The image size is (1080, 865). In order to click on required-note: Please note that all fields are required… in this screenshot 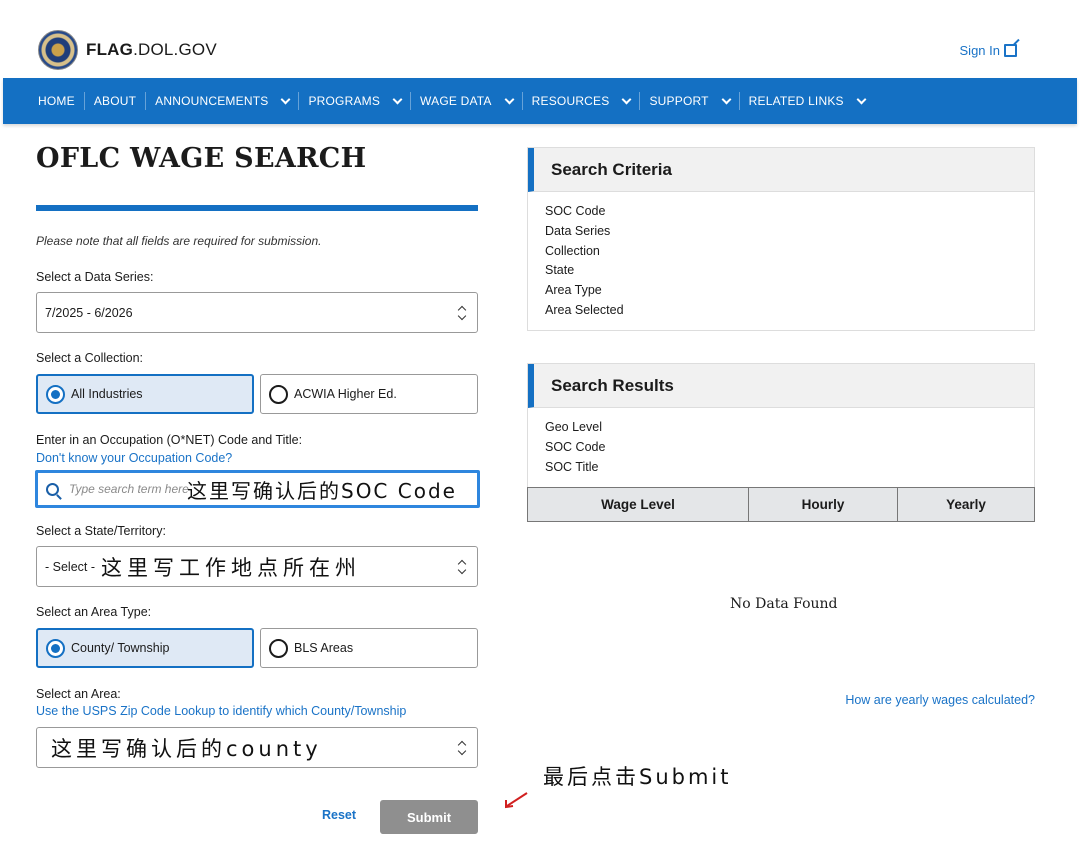, I will do `click(179, 241)`.